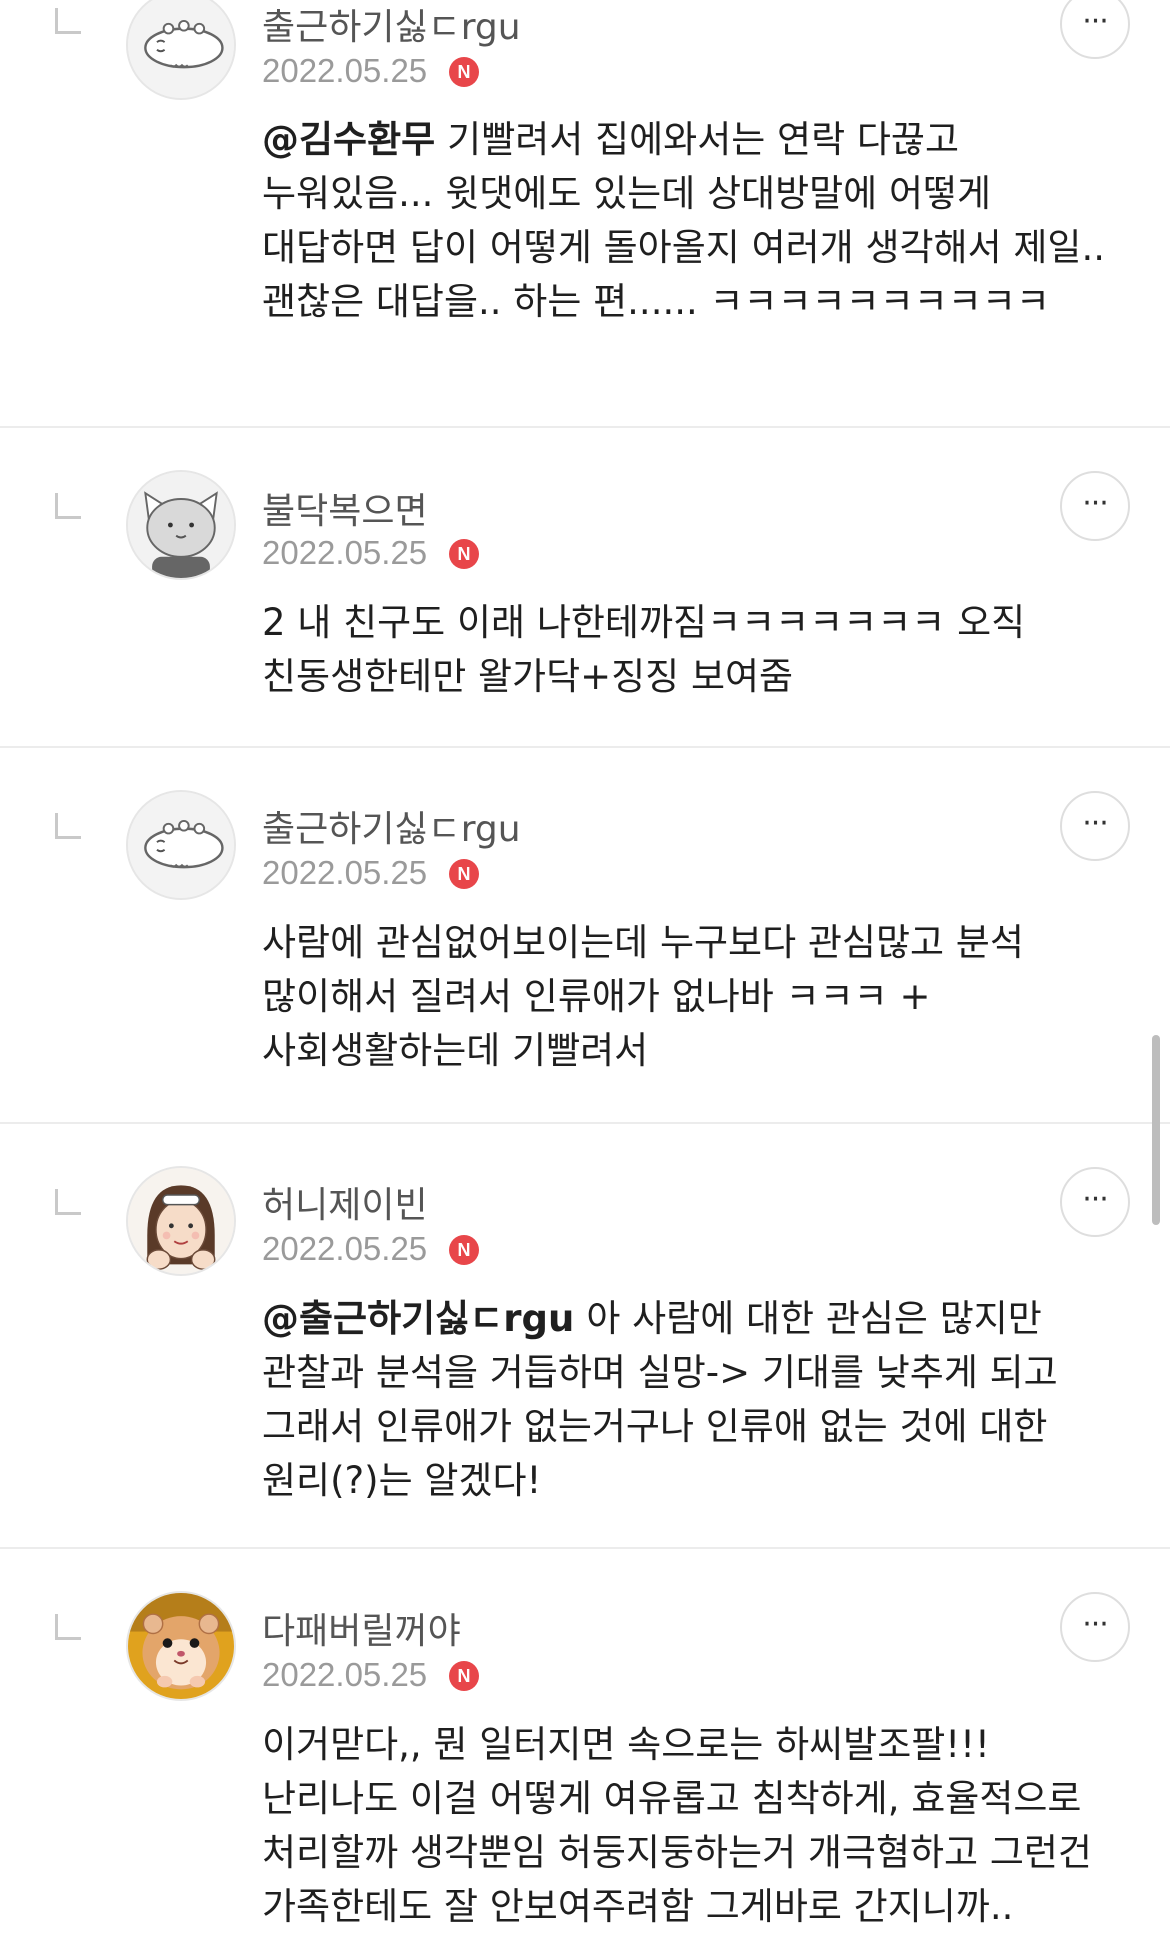 The height and width of the screenshot is (1934, 1170). I want to click on mention-link: @출근하기싫ㄷrgu, so click(418, 1318).